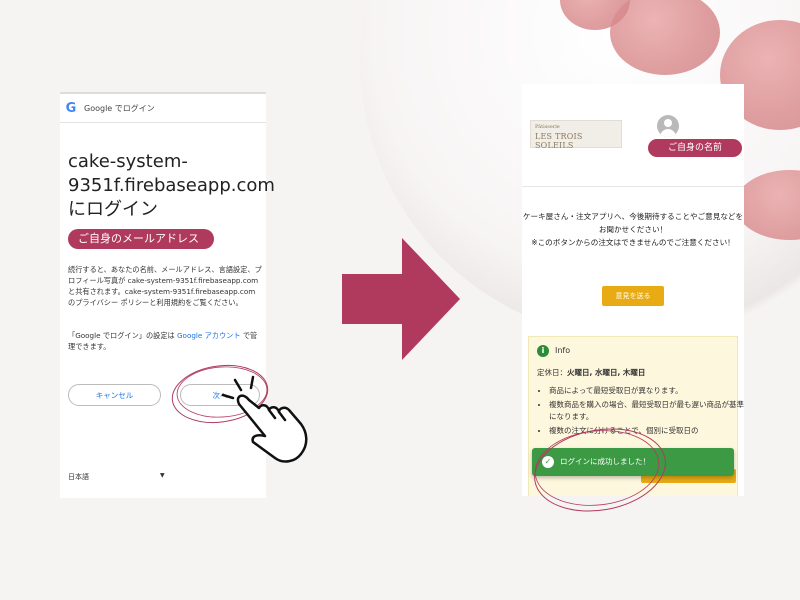 Image resolution: width=800 pixels, height=600 pixels. I want to click on login-title: cake-system-9351f.firebaseapp.com にログイン, so click(171, 185).